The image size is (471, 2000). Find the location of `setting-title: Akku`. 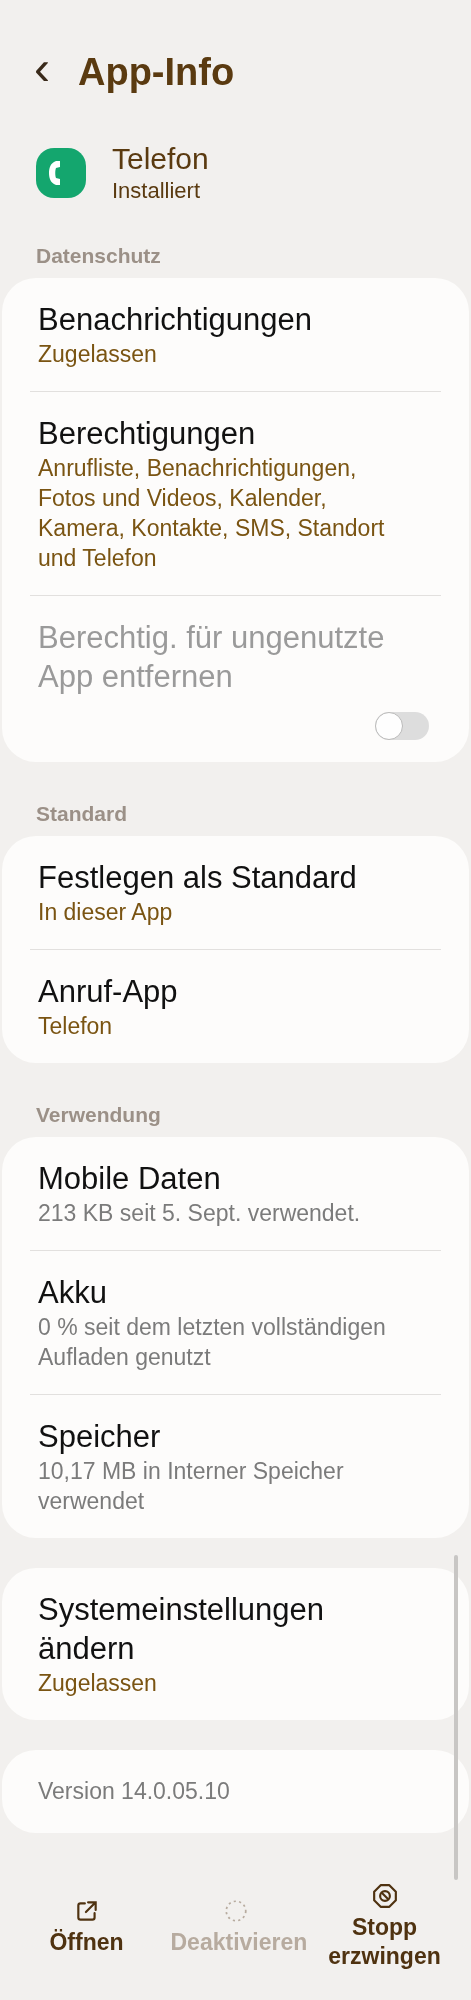

setting-title: Akku is located at coordinates (225, 1292).